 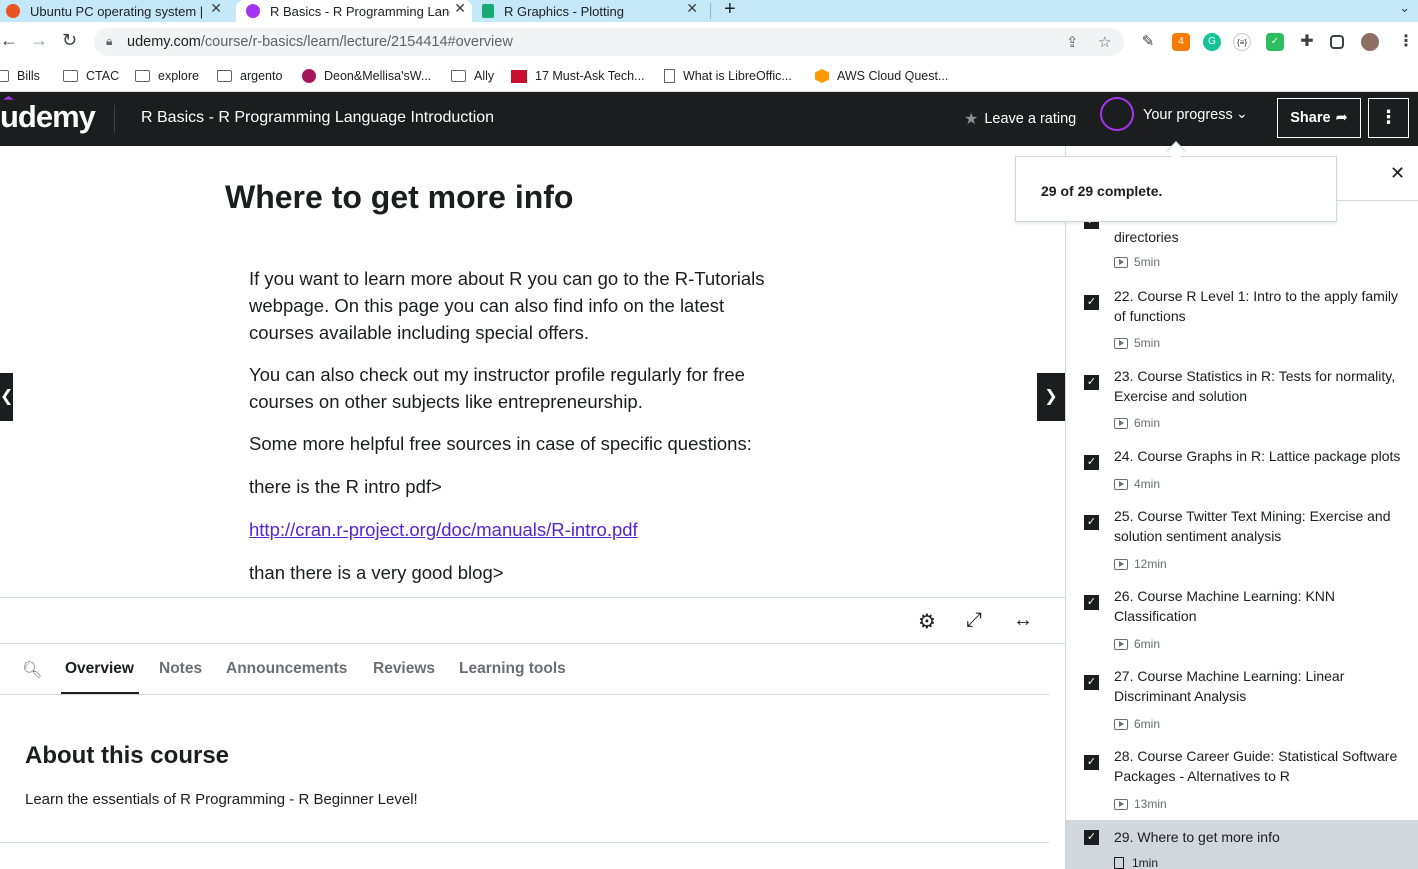 I want to click on search-icon: 🔍︎, so click(x=32, y=670).